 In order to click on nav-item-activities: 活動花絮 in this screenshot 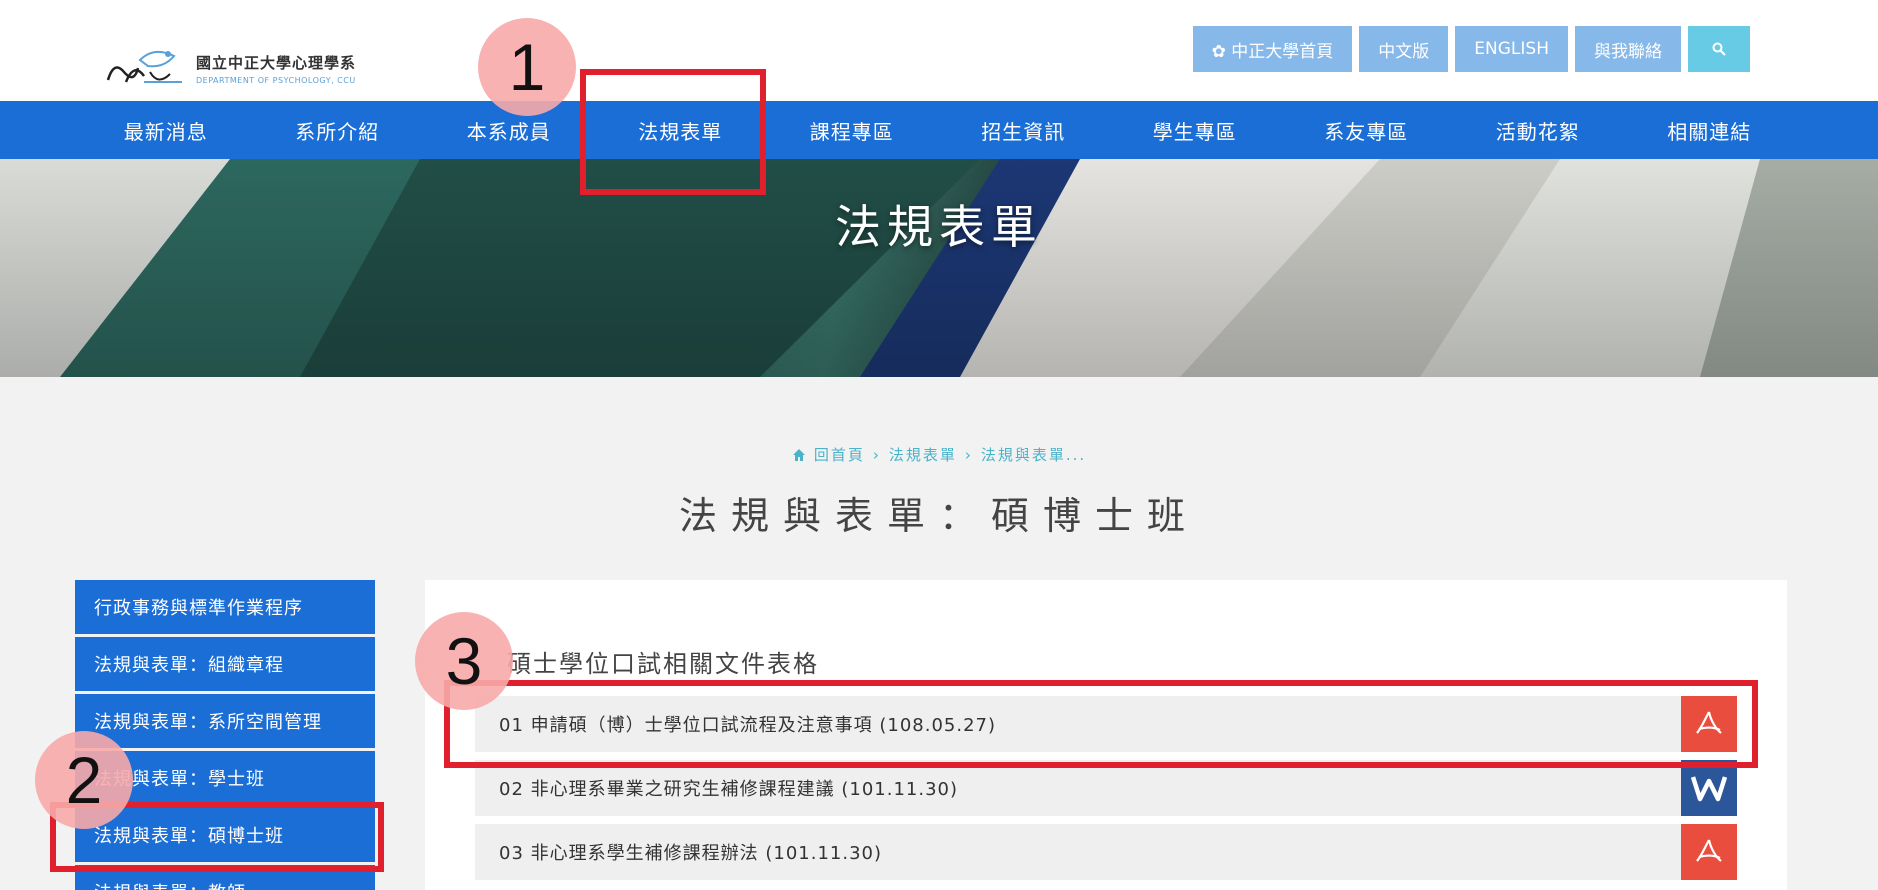, I will do `click(1538, 130)`.